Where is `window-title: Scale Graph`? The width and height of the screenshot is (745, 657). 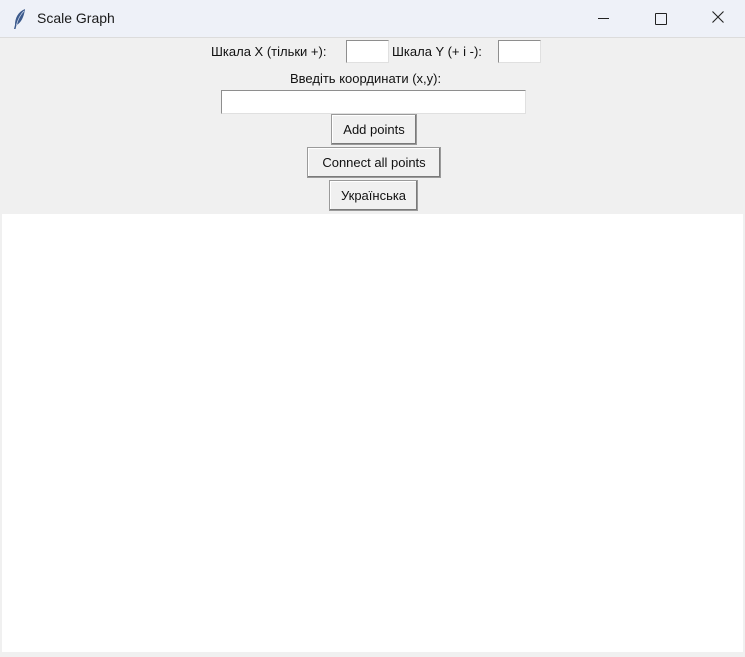
window-title: Scale Graph is located at coordinates (76, 18).